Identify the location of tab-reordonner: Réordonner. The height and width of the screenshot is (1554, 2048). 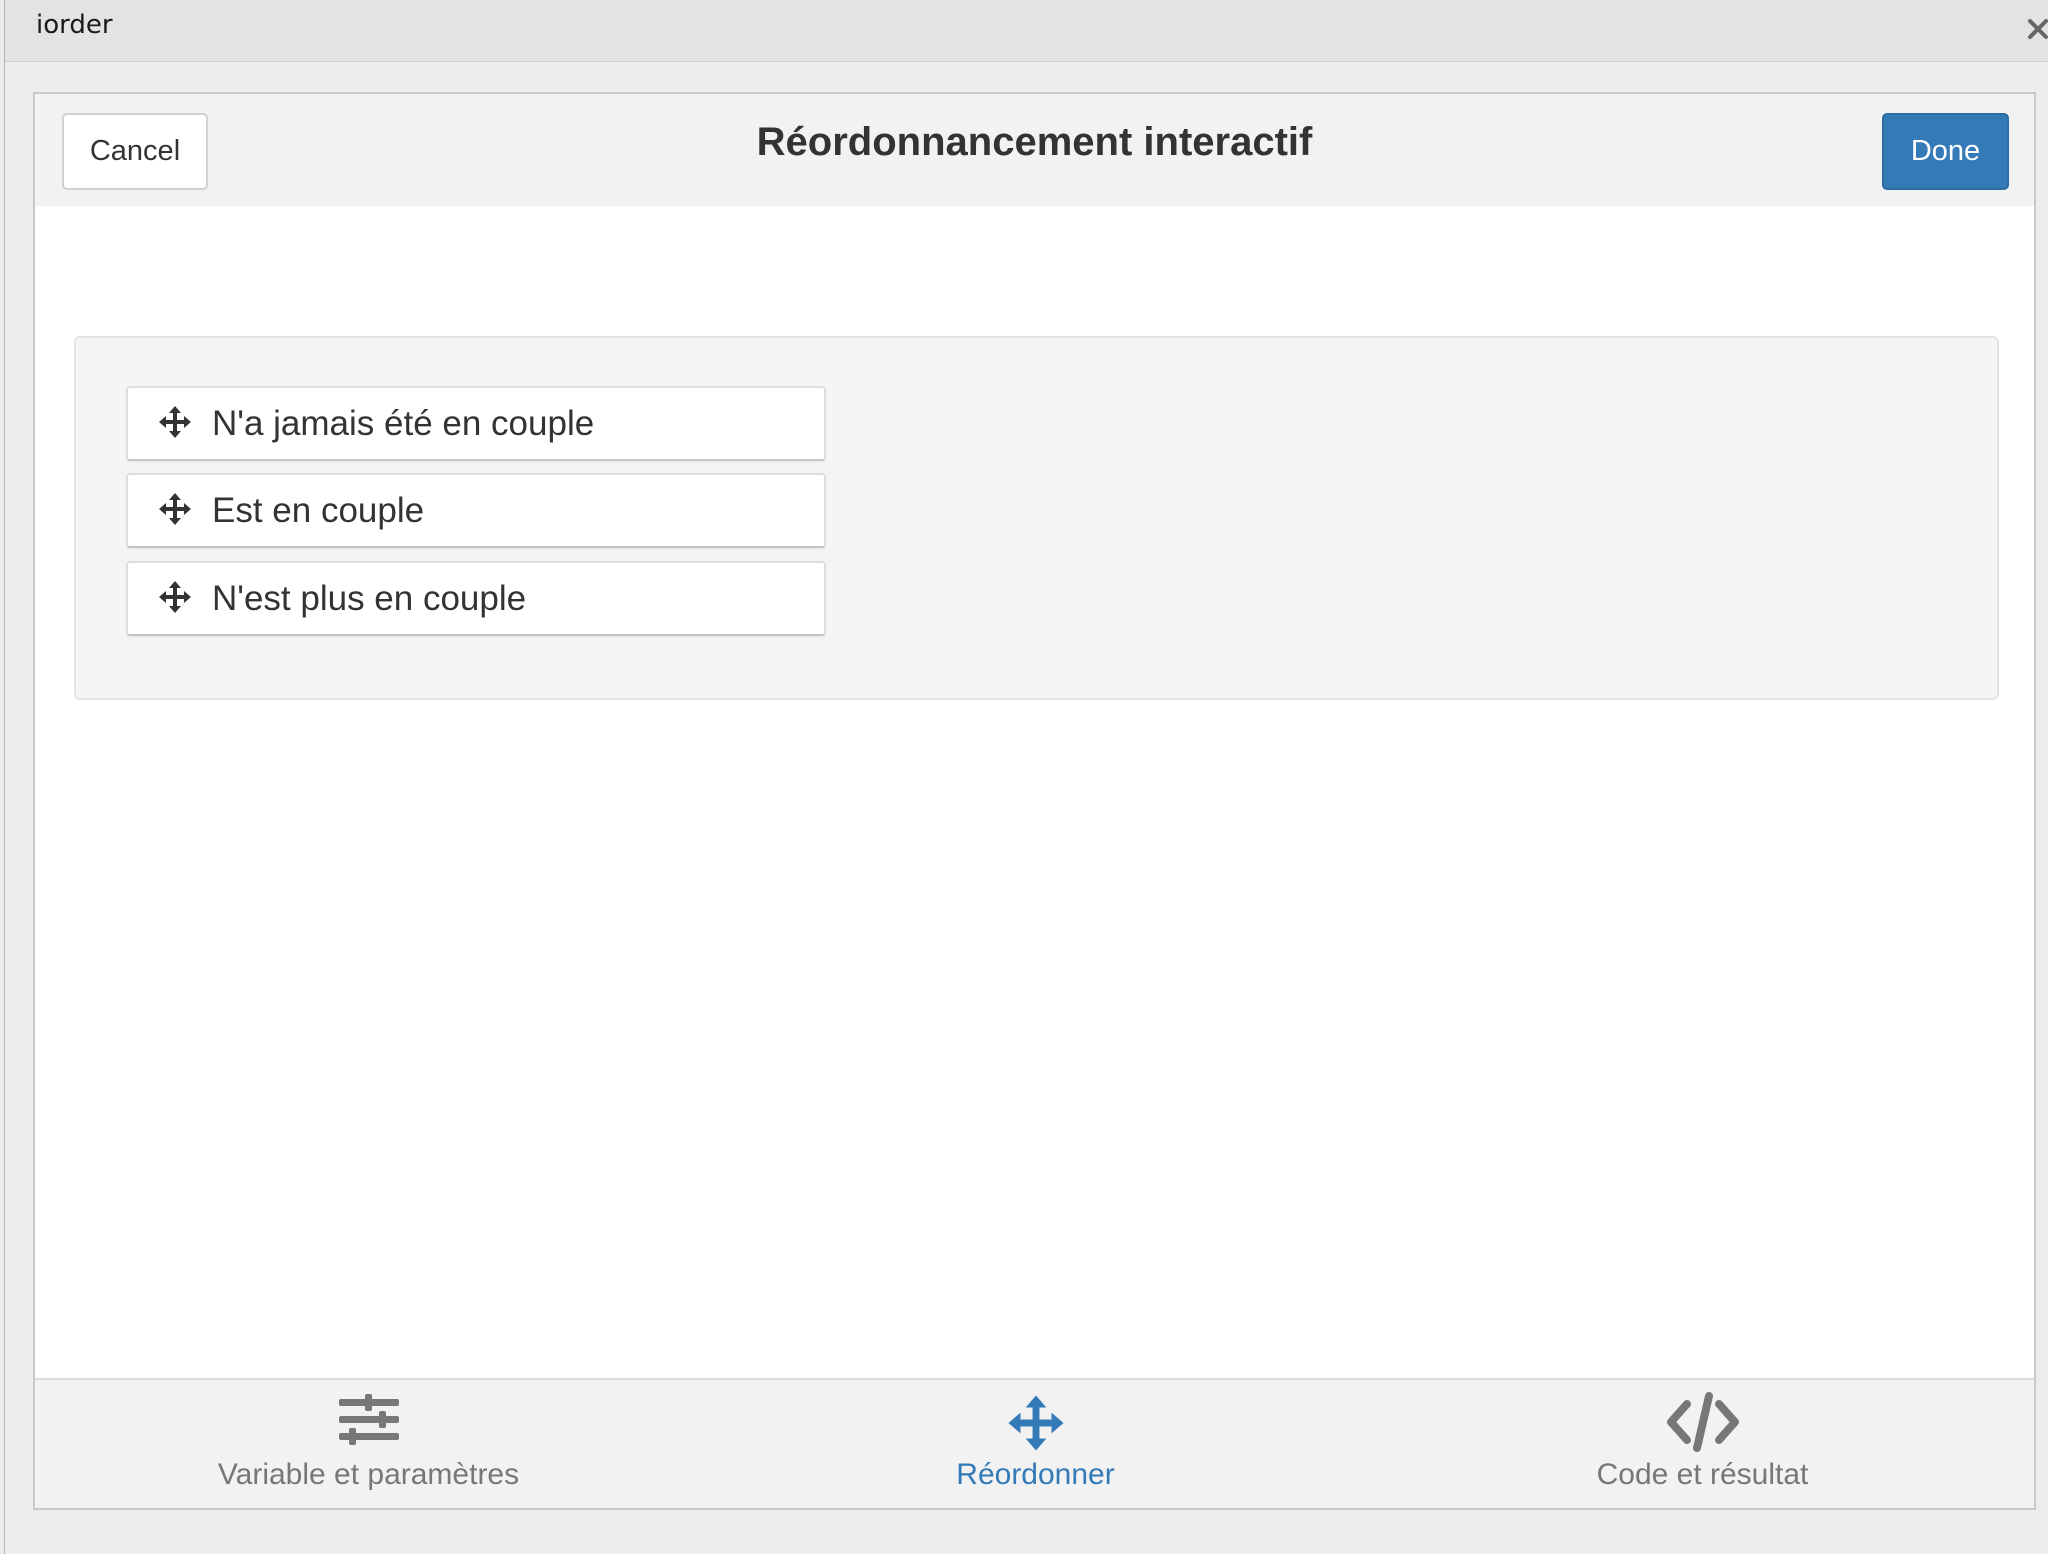
(1035, 1444).